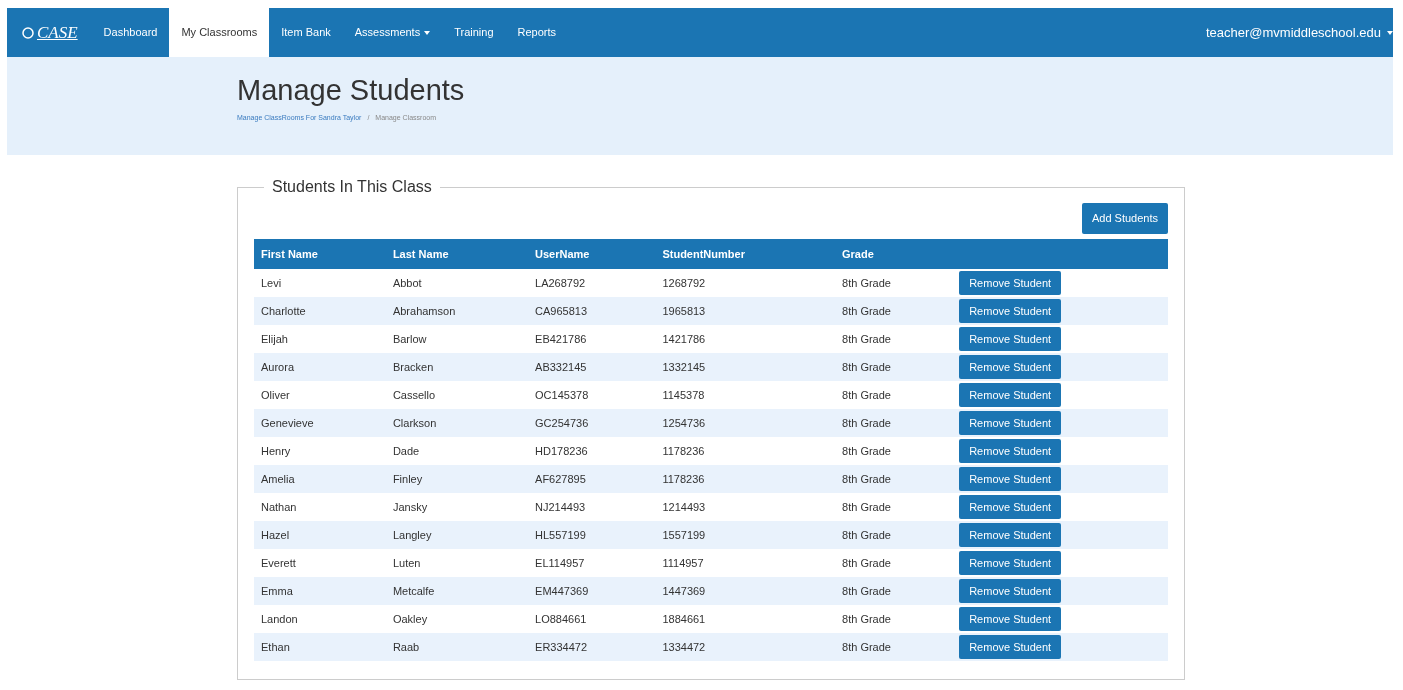 The height and width of the screenshot is (690, 1403). I want to click on user-menu: teacher@mvmiddleschool.edu, so click(1299, 32).